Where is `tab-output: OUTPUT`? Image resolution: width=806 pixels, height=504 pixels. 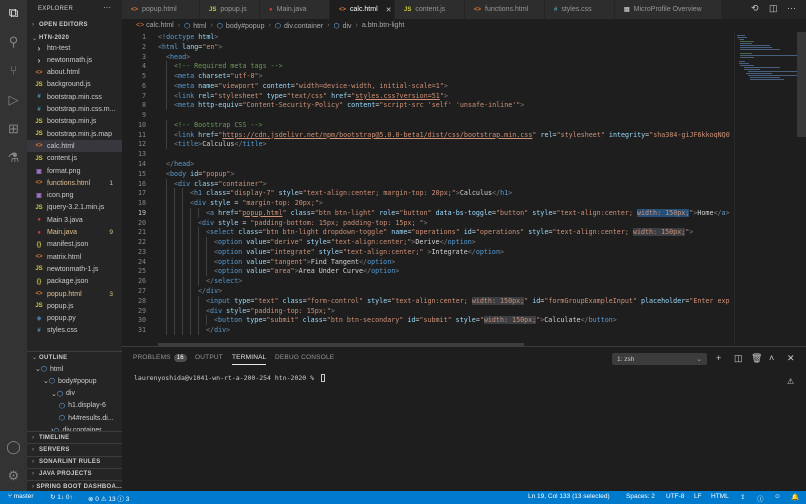
tab-output: OUTPUT is located at coordinates (209, 357).